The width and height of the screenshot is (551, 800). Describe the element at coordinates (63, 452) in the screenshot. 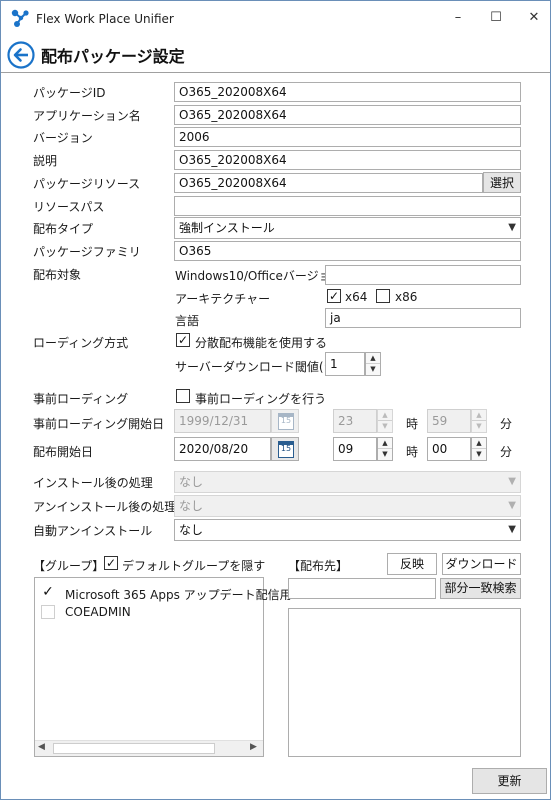

I see `dist-start-label: 配布開始日` at that location.